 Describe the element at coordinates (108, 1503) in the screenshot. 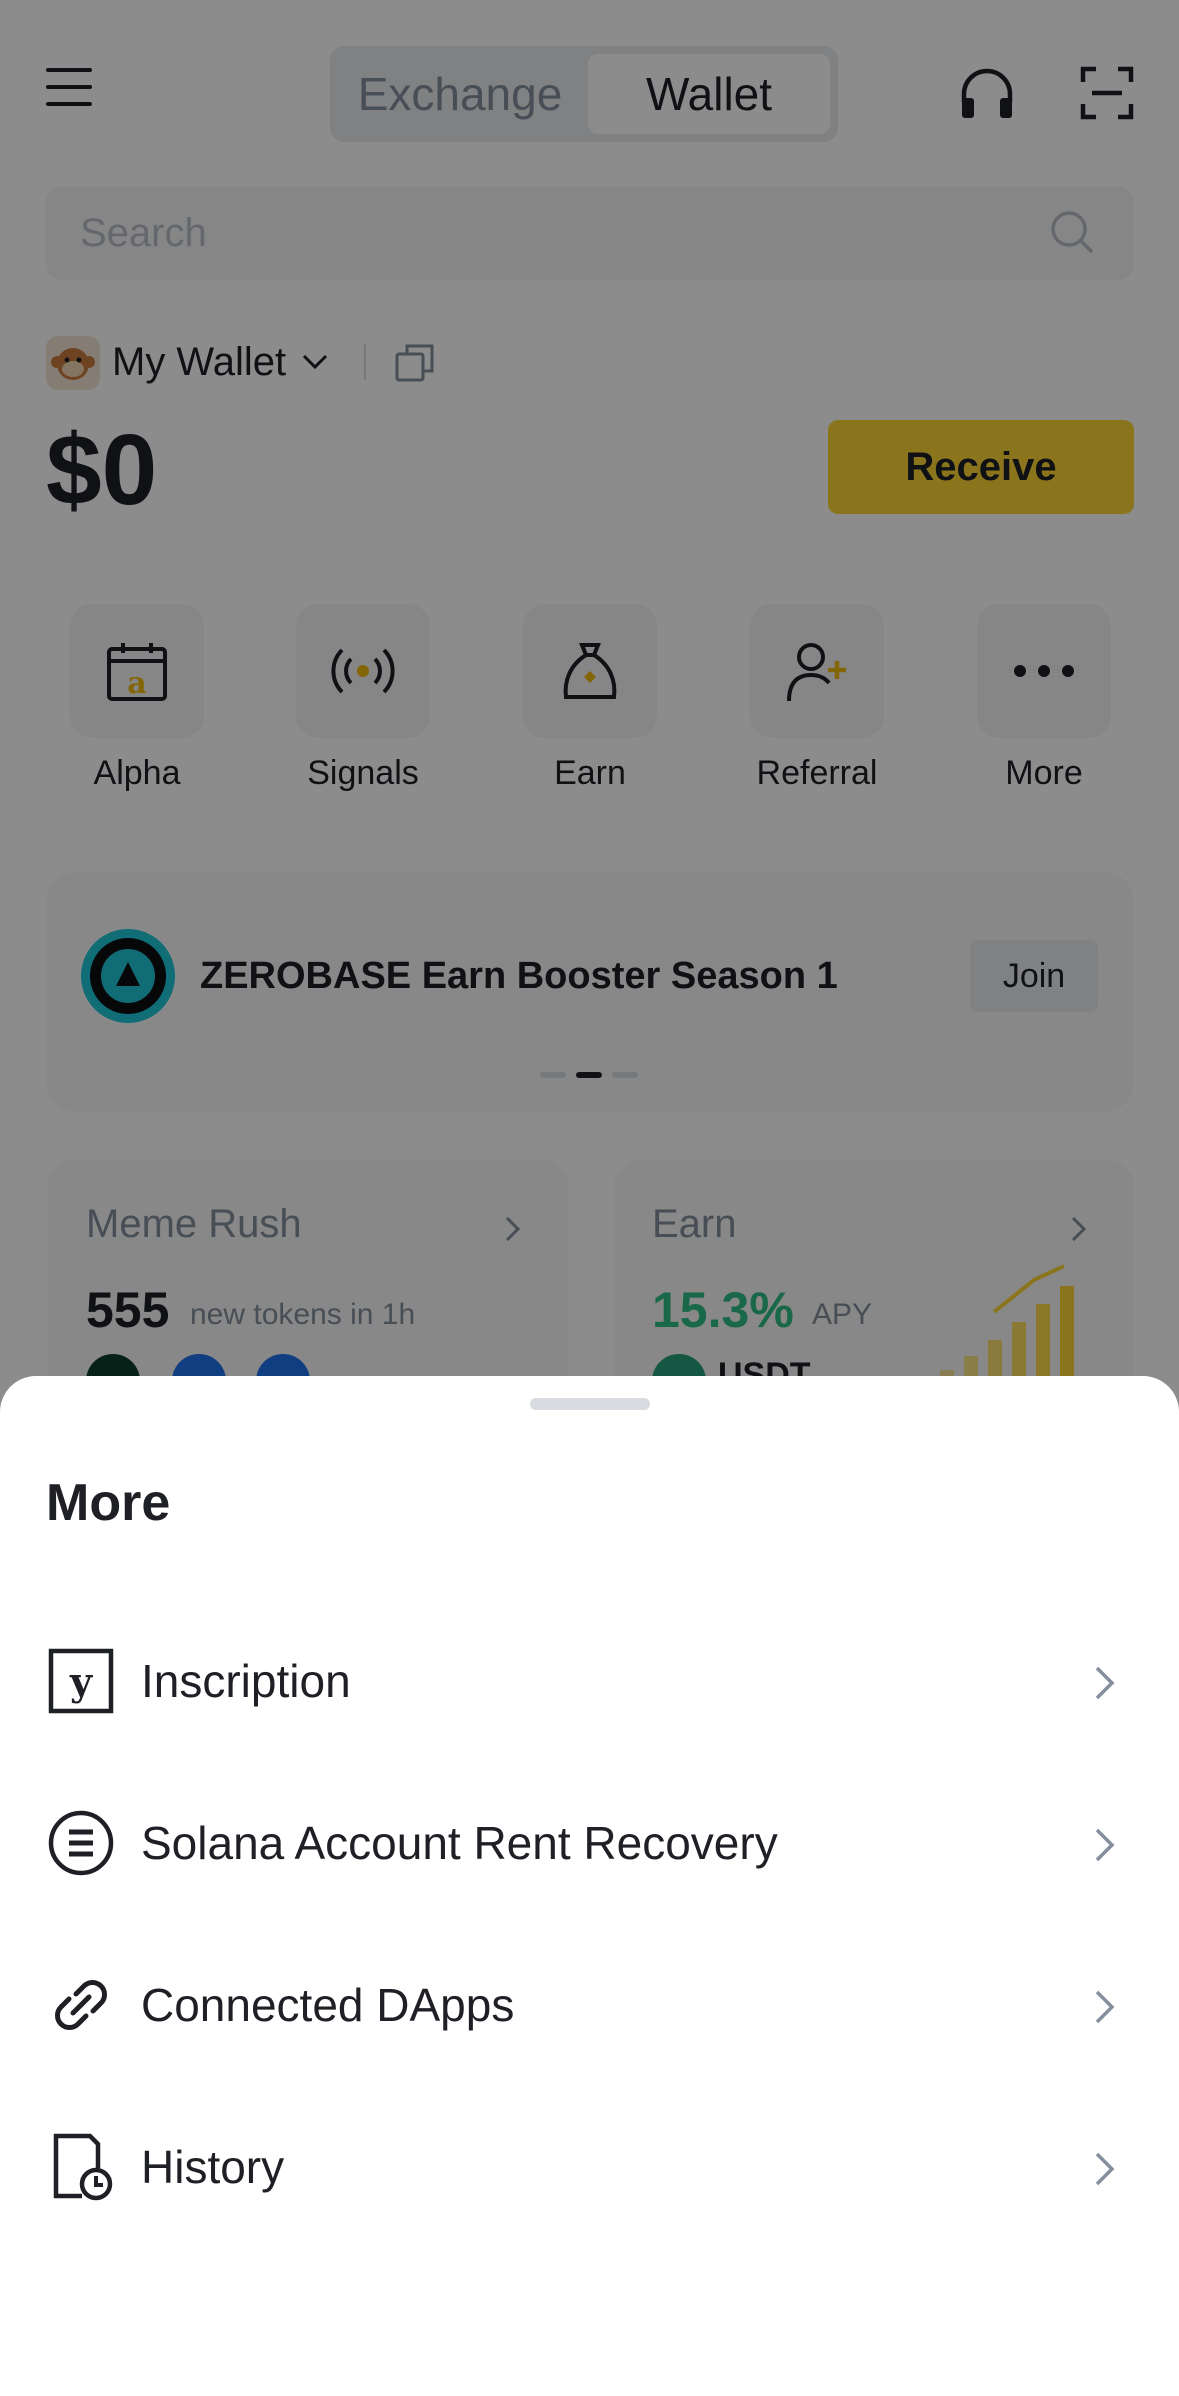

I see `sheet-title: More` at that location.